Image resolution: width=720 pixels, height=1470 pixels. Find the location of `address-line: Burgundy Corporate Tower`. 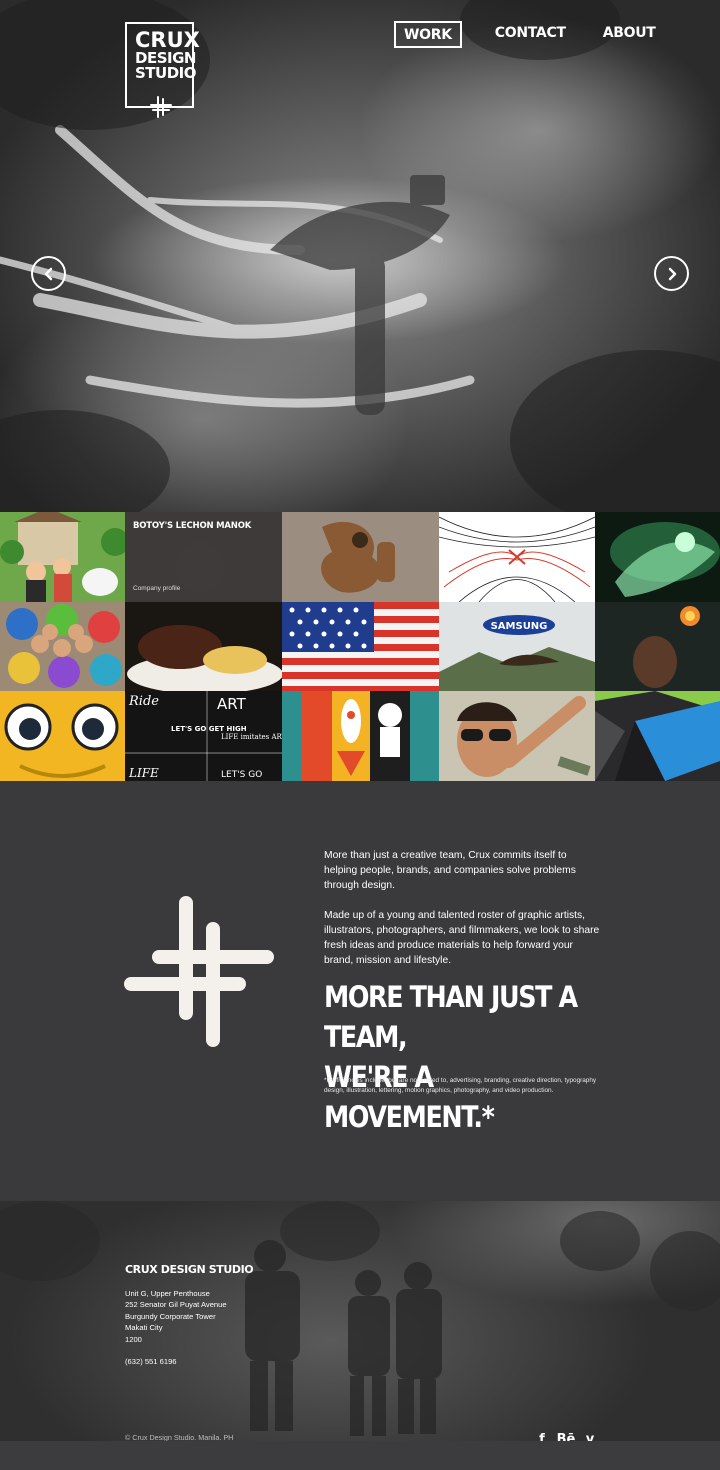

address-line: Burgundy Corporate Tower is located at coordinates (170, 1316).